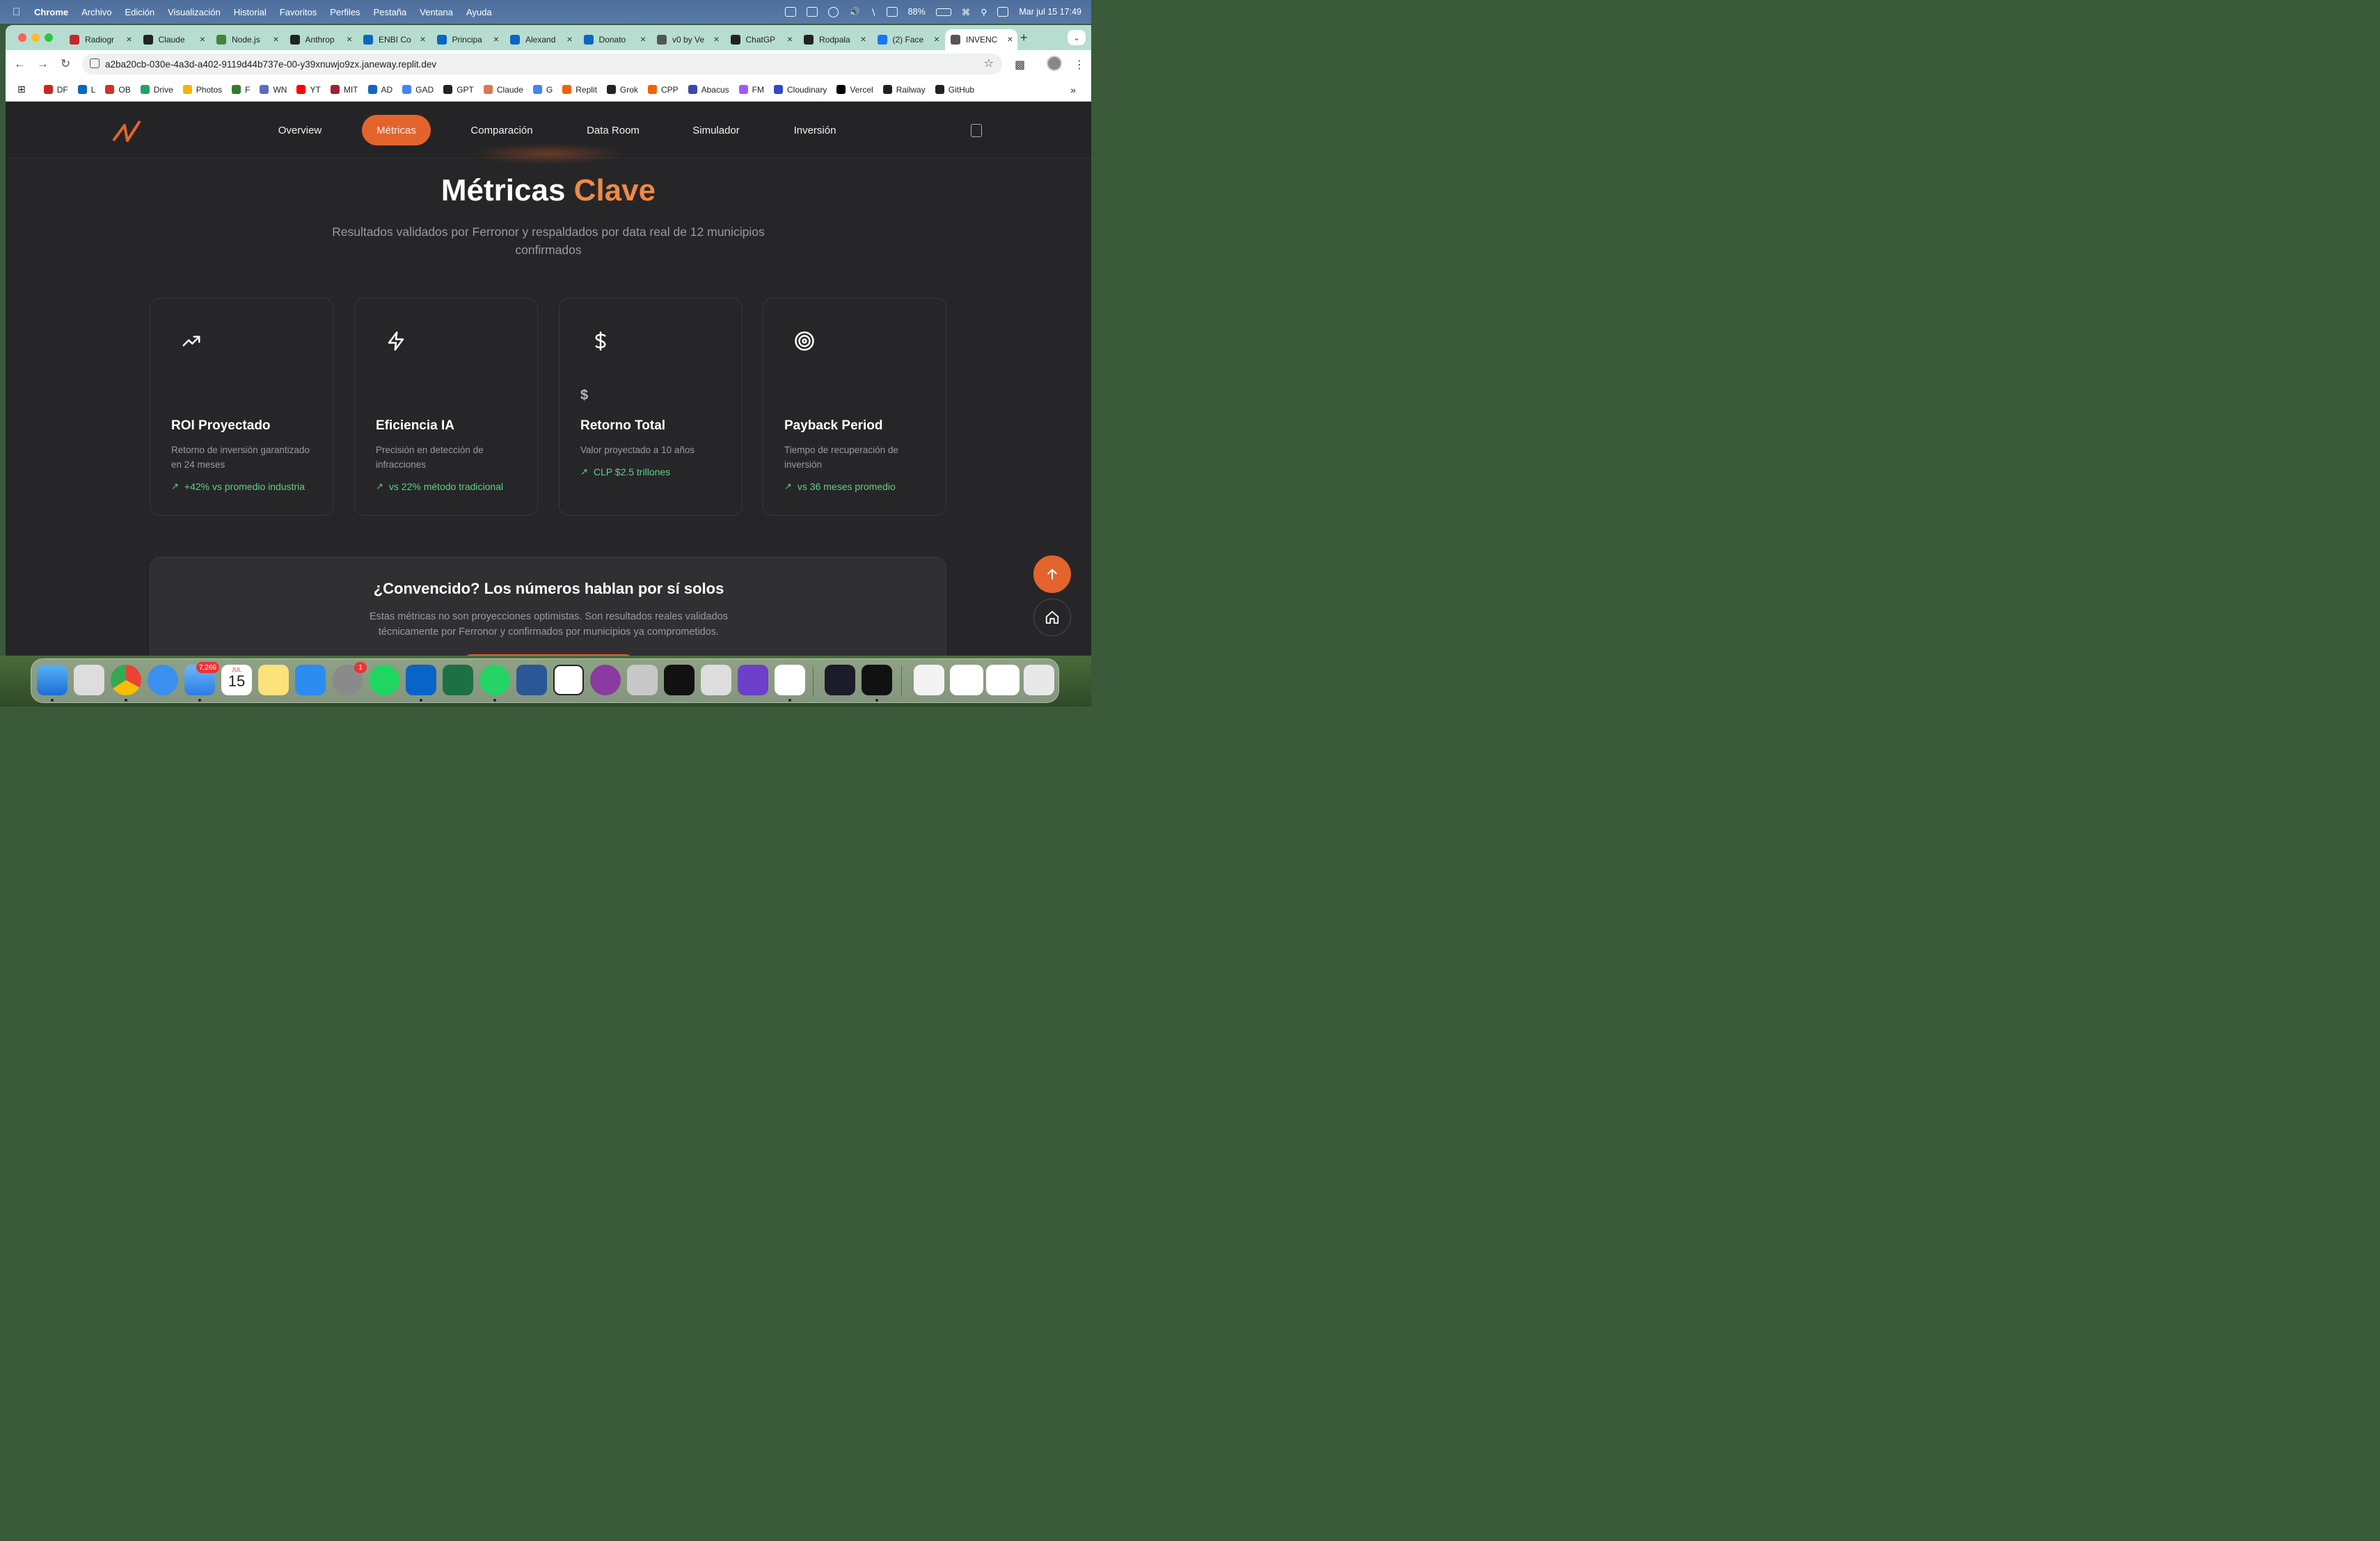 The height and width of the screenshot is (1541, 2380). Describe the element at coordinates (929, 680) in the screenshot. I see `document-thumbnail` at that location.